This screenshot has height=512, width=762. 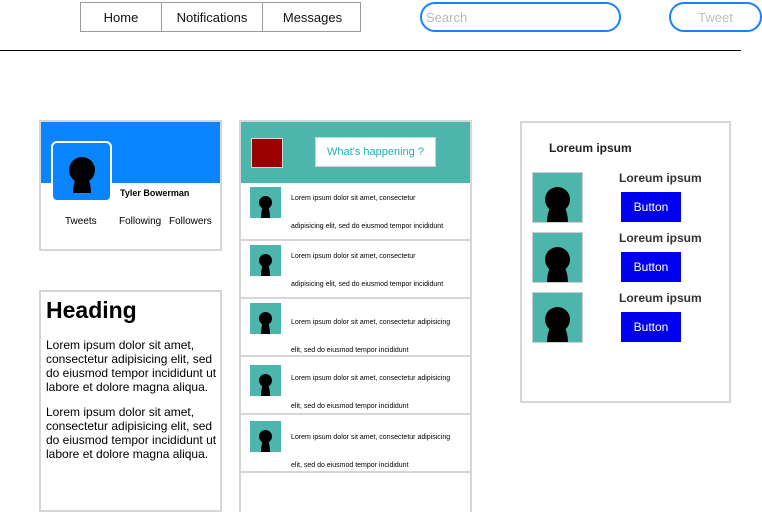 I want to click on compose-input: What's happening ?, so click(x=375, y=152).